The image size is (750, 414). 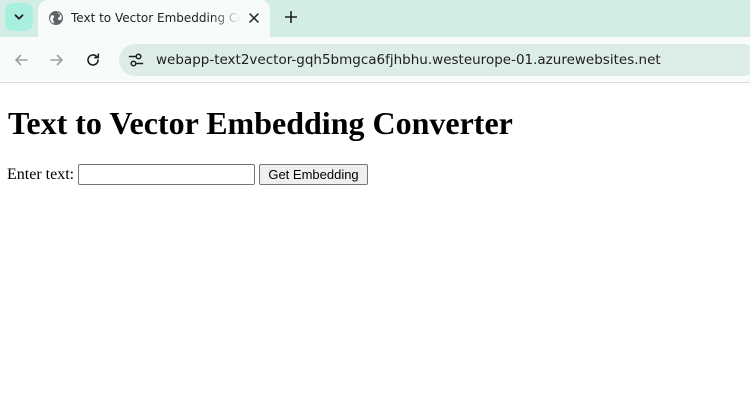 What do you see at coordinates (41, 174) in the screenshot?
I see `text-input-label: Enter text:` at bounding box center [41, 174].